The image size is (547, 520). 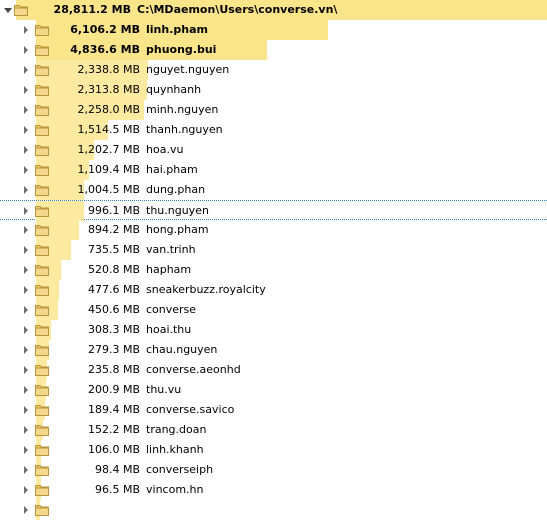 What do you see at coordinates (184, 129) in the screenshot?
I see `folder-name: thanh.nguyen` at bounding box center [184, 129].